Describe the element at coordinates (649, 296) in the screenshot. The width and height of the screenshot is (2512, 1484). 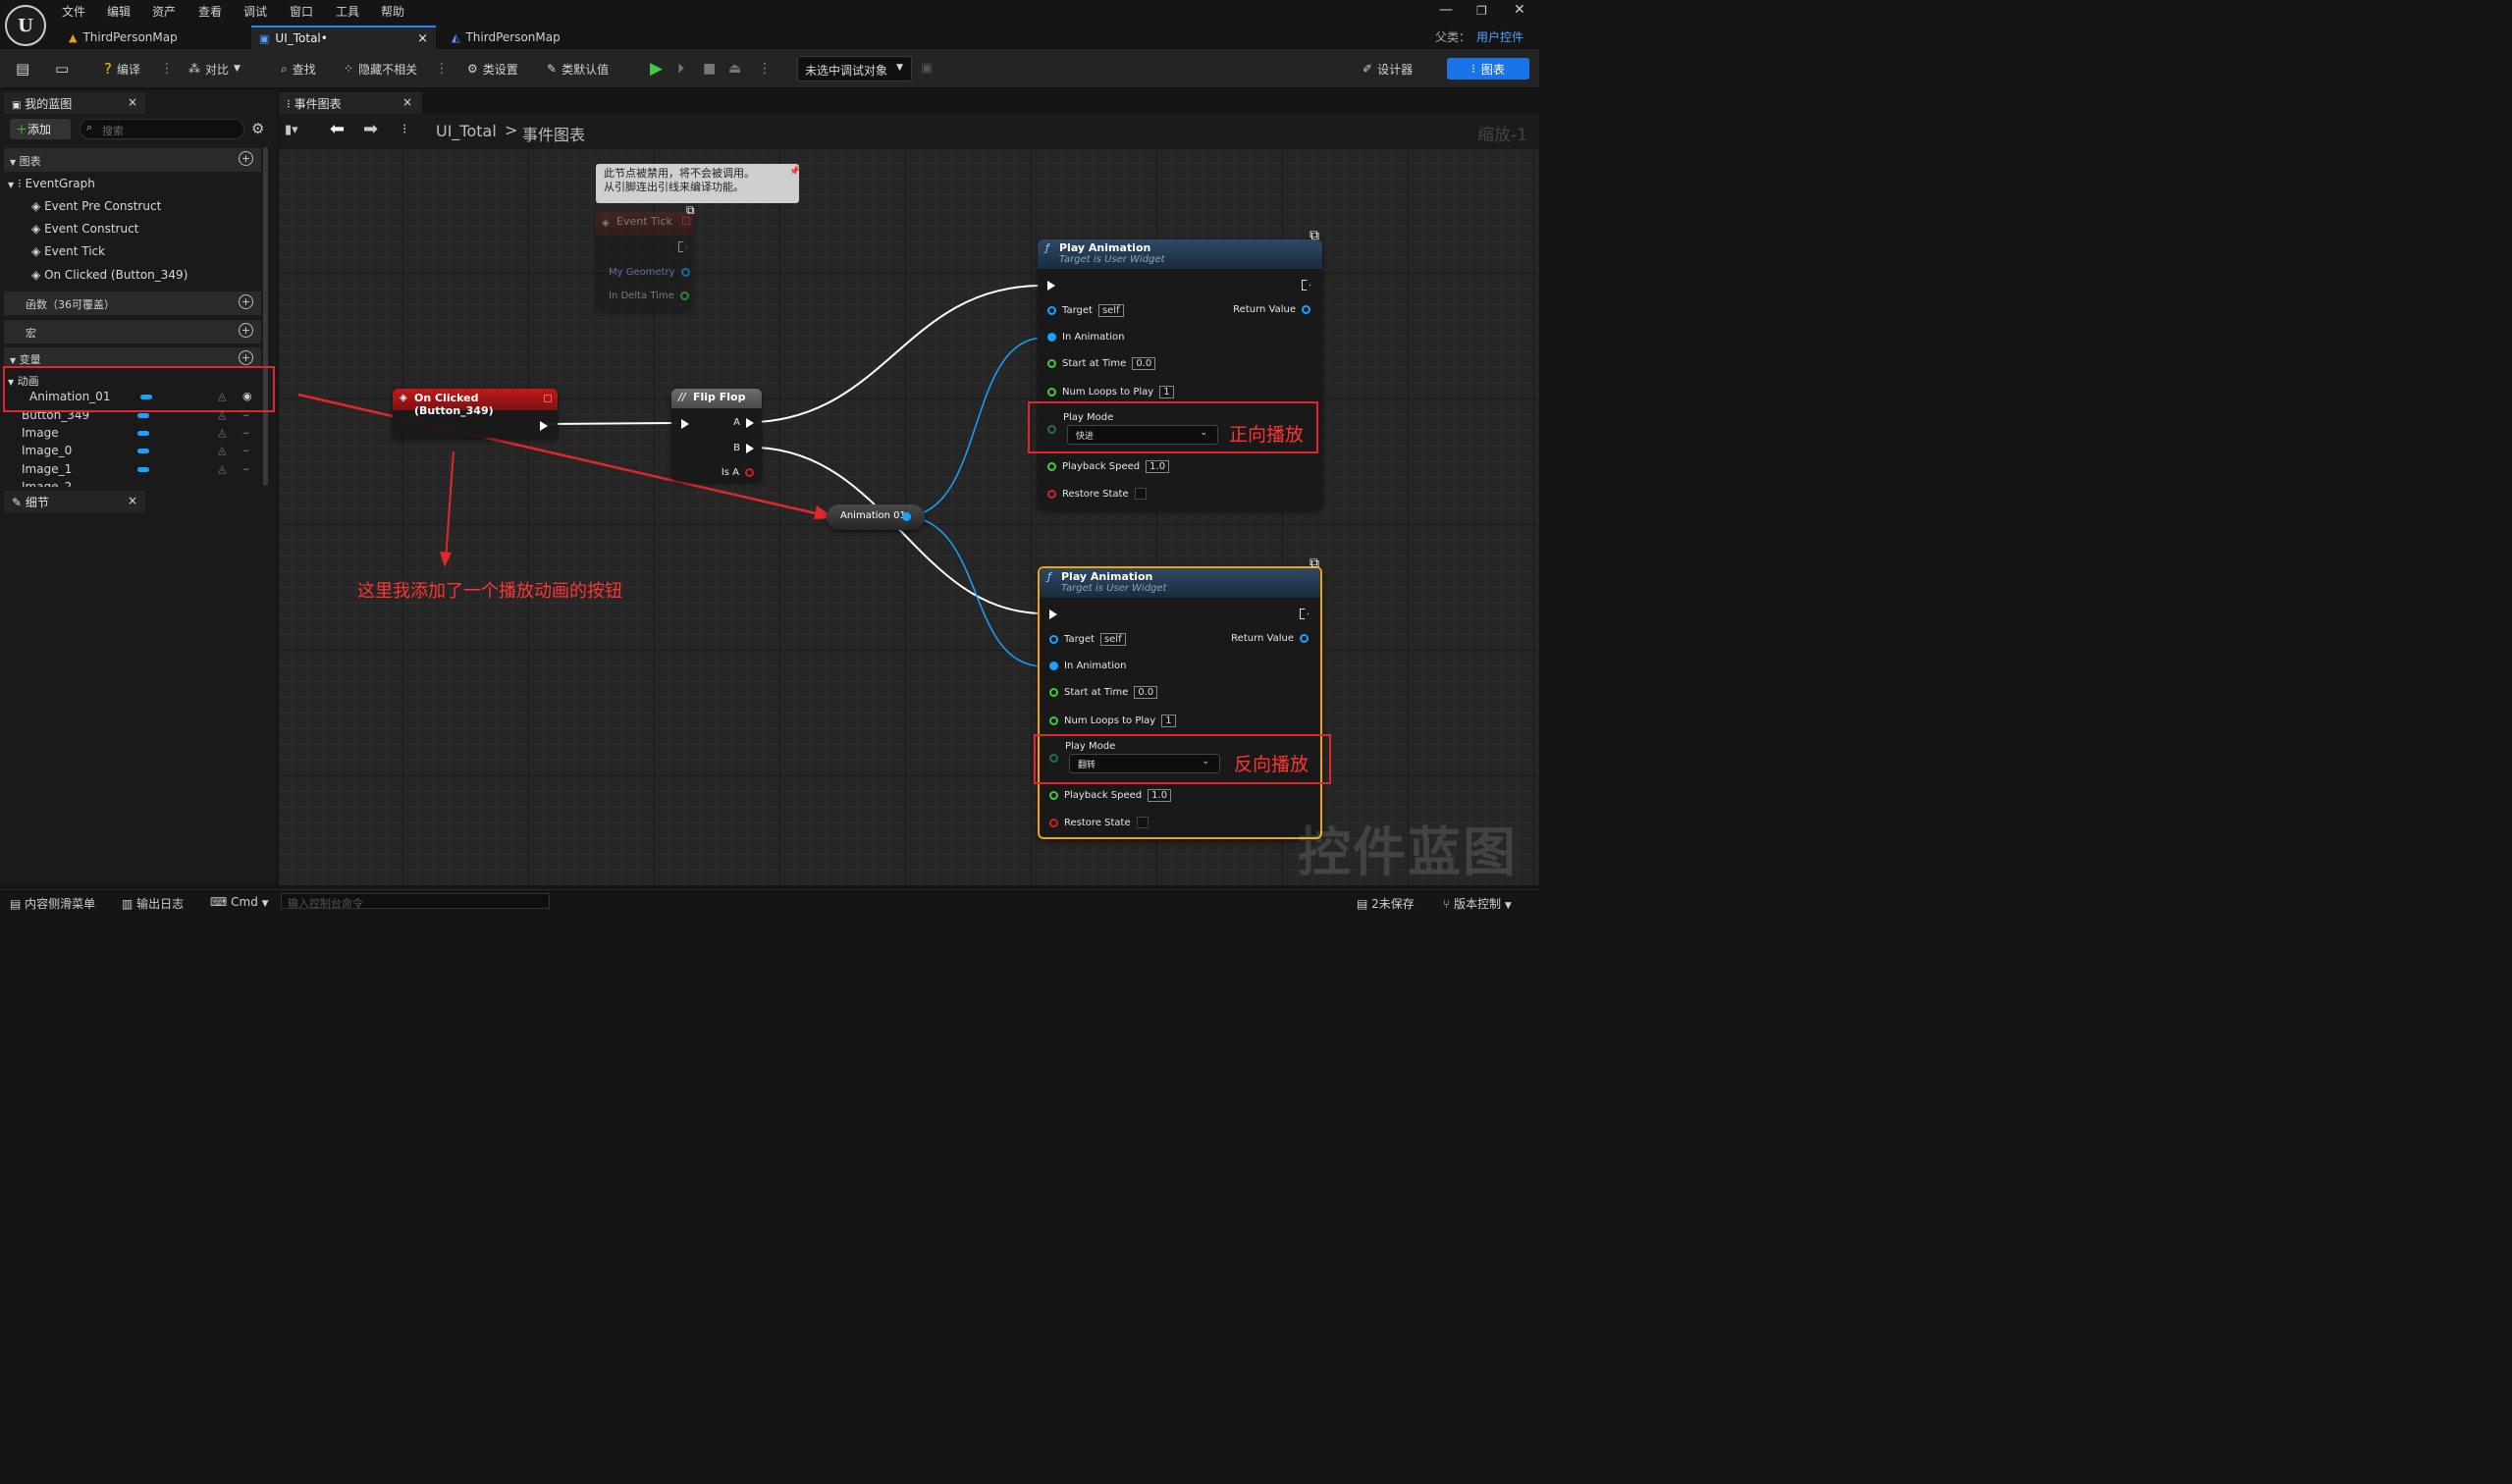
I see `pin-in-delta-time: In Delta Time` at that location.